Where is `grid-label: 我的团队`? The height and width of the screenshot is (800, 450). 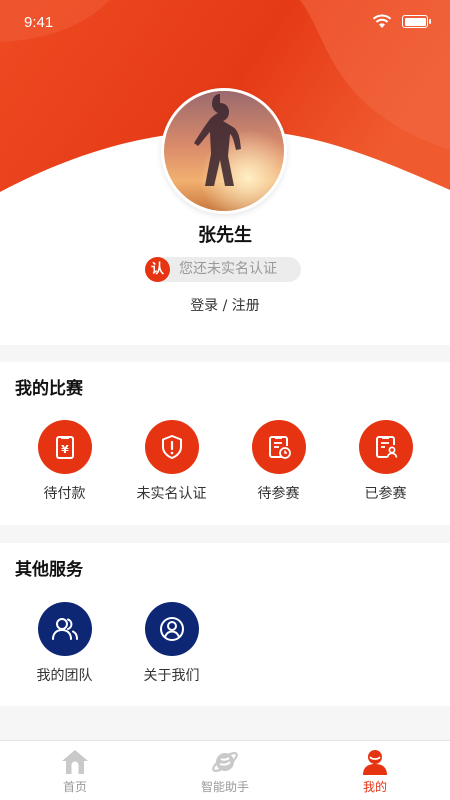 grid-label: 我的团队 is located at coordinates (64, 676).